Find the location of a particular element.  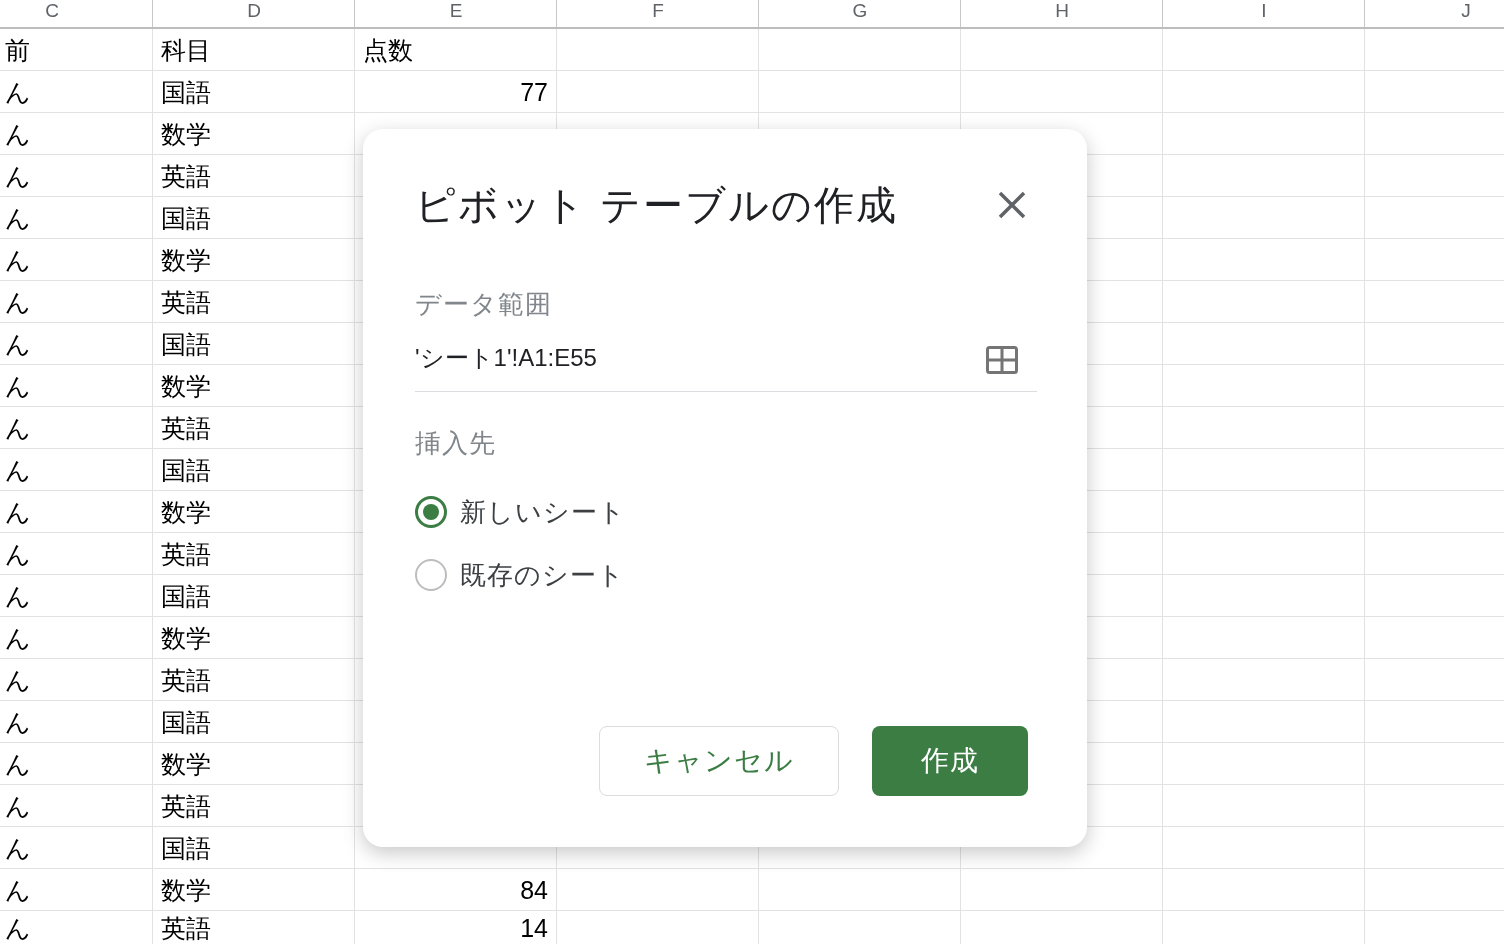

create-button: 作成 is located at coordinates (950, 761).